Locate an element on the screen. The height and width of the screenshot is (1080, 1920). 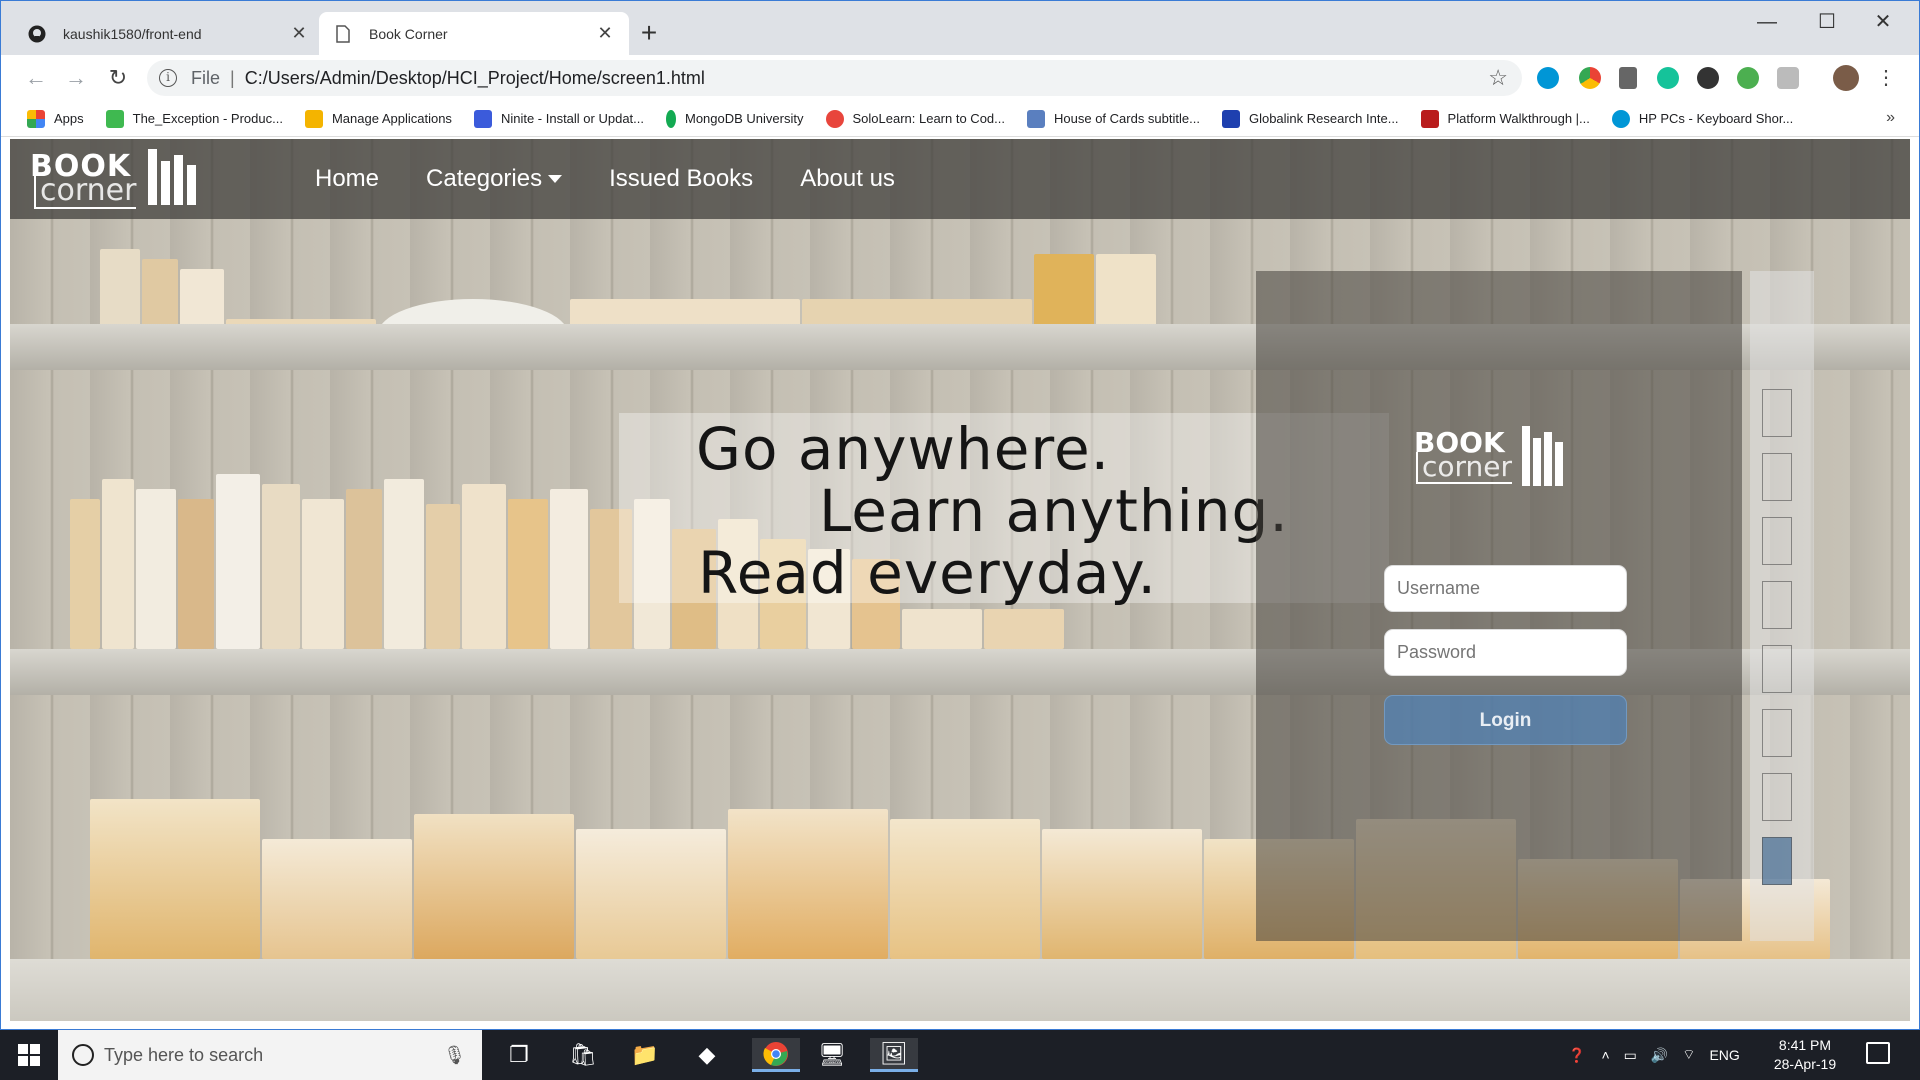
tab-title: kaushik1580/front-end is located at coordinates (132, 33).